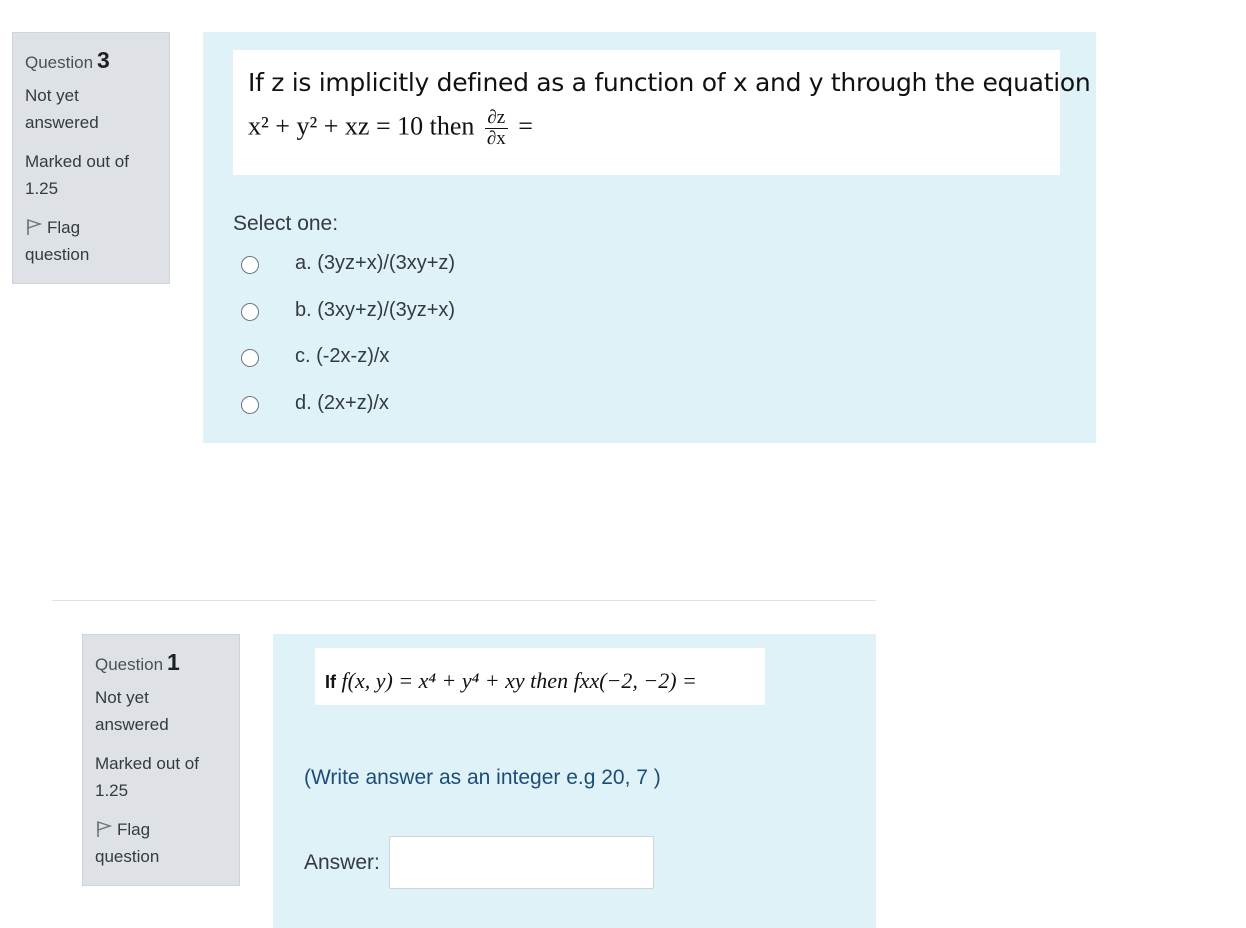 The height and width of the screenshot is (928, 1246). I want to click on answer-label: Answer:, so click(342, 862).